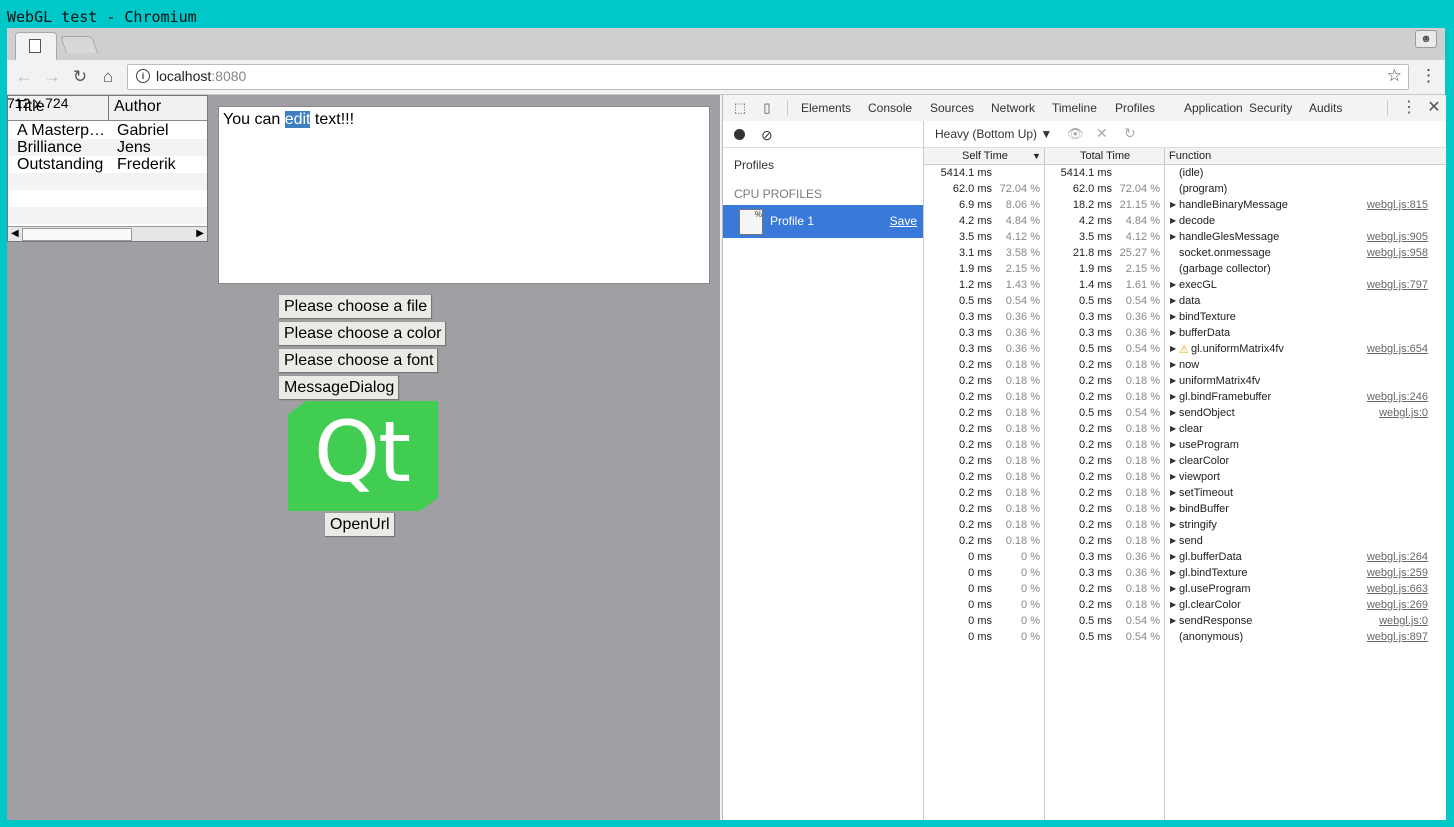  What do you see at coordinates (360, 525) in the screenshot?
I see `open-url-button: OpenUrl` at bounding box center [360, 525].